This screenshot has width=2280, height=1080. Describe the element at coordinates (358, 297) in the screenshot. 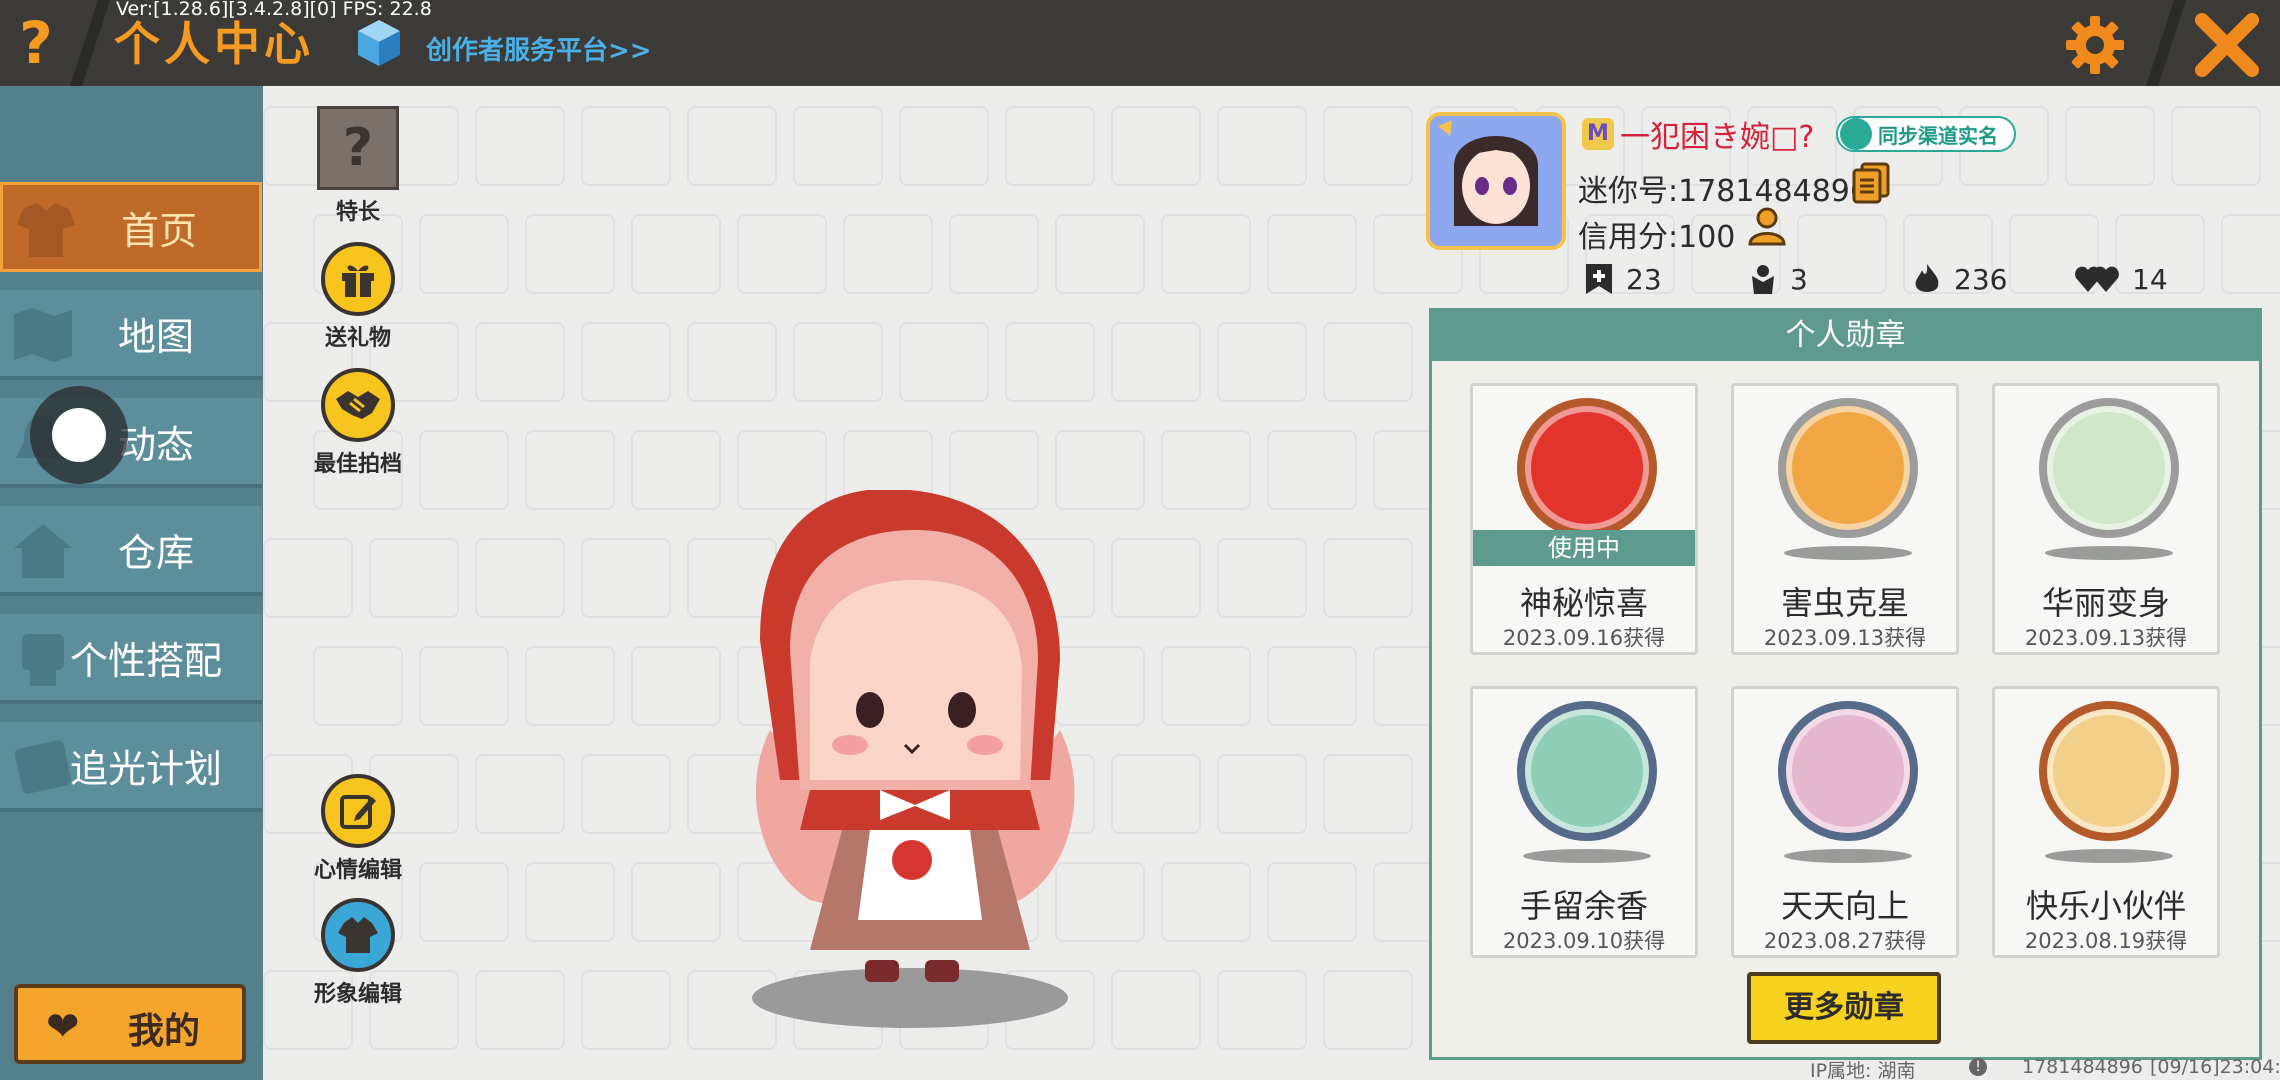

I see `send-gift-button: 送礼物` at that location.